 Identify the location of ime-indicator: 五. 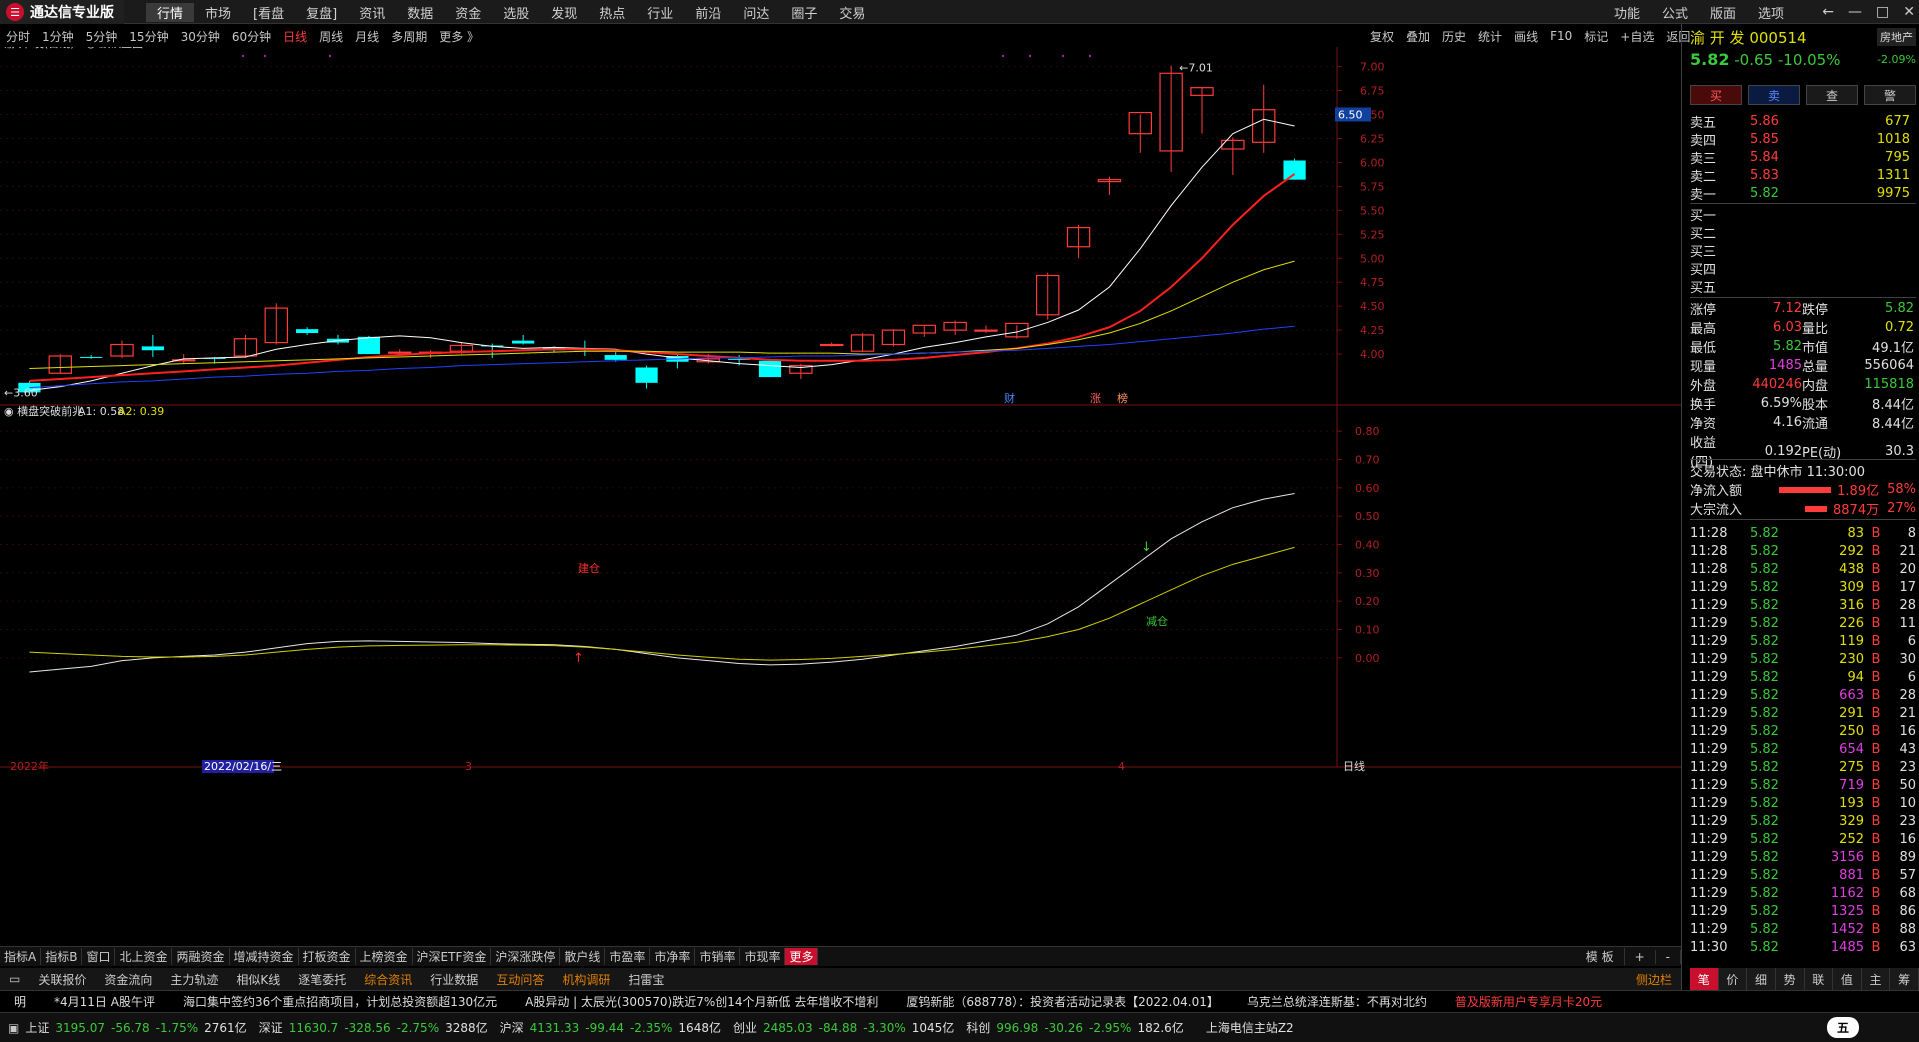
(1842, 1027).